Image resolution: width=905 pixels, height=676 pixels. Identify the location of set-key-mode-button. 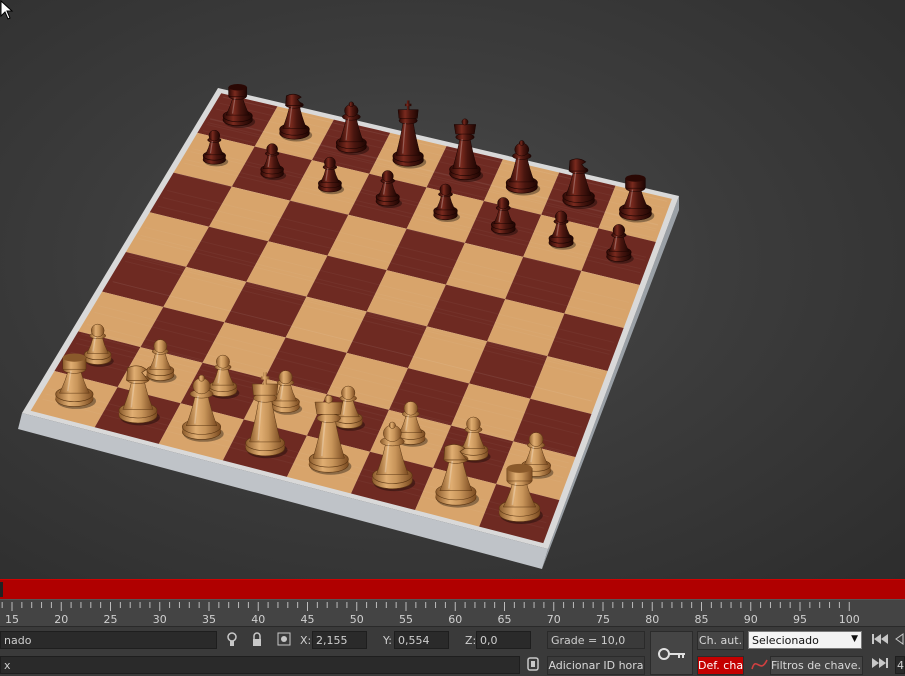
(671, 653).